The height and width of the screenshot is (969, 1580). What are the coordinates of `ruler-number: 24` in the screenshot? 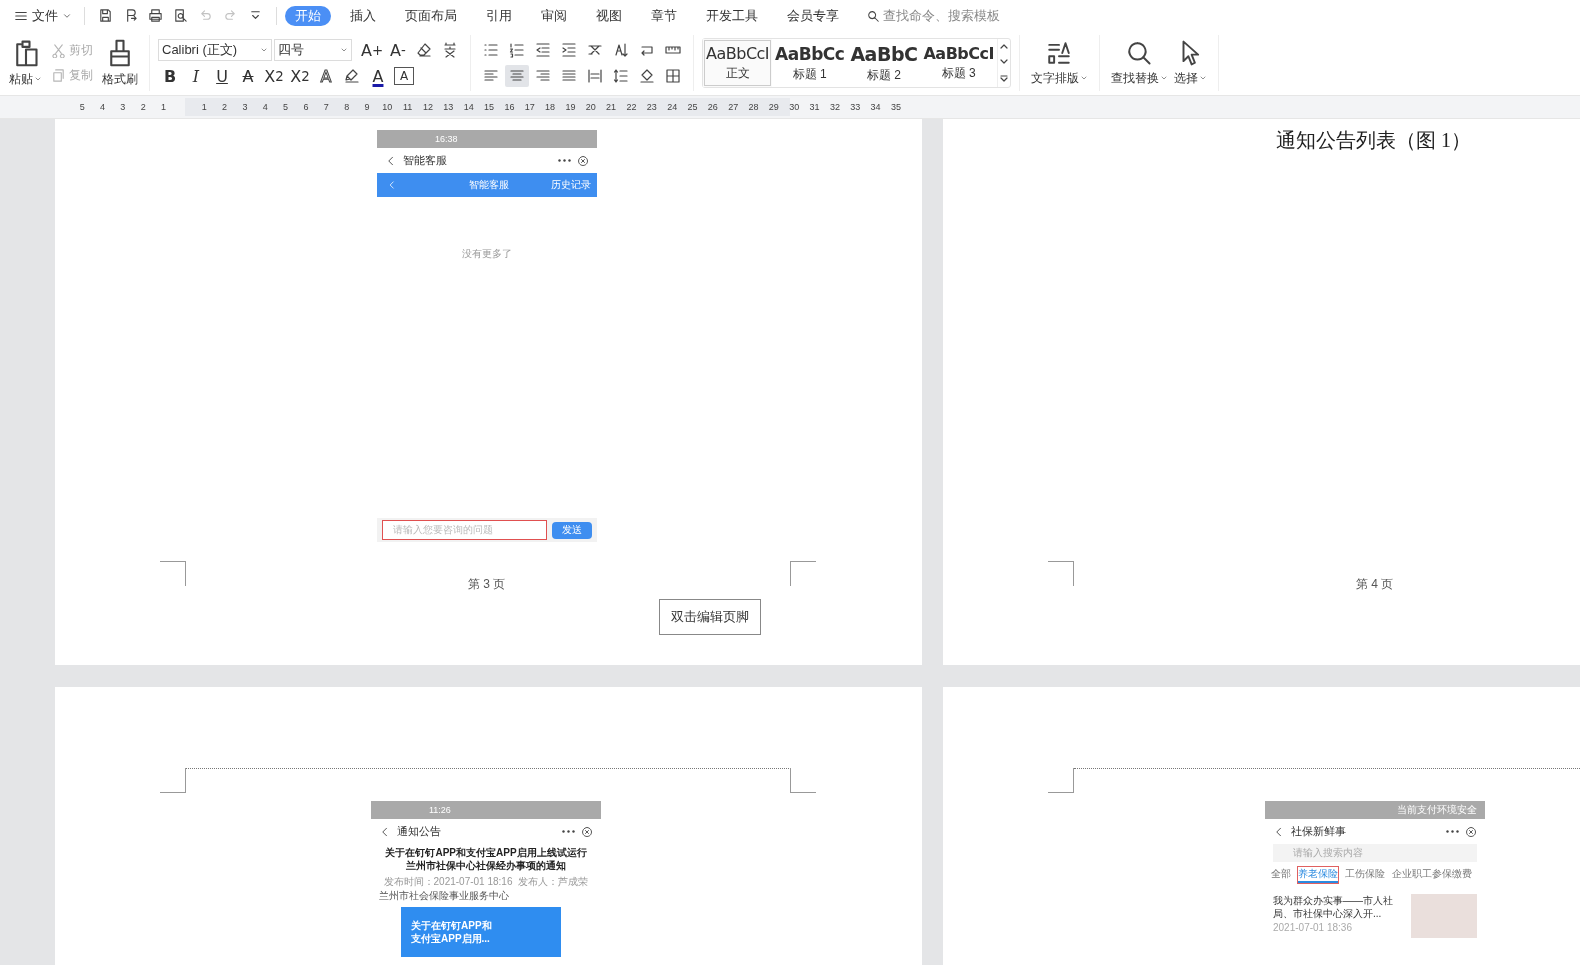 It's located at (672, 107).